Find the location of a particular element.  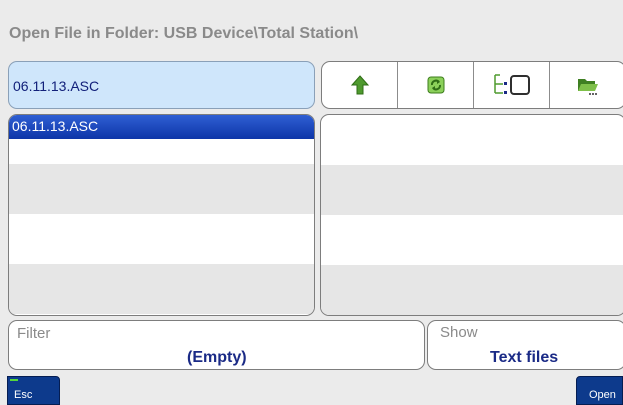

refresh-icon is located at coordinates (435, 85).